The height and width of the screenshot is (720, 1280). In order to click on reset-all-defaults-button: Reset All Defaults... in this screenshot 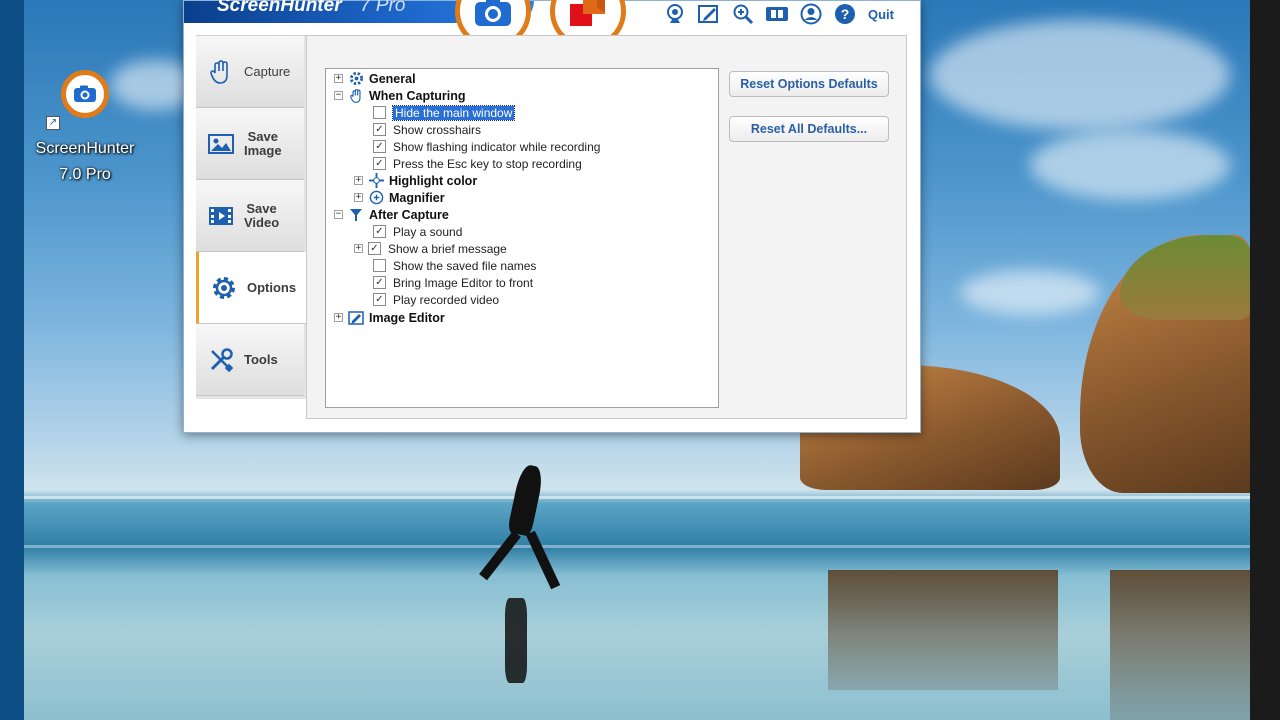, I will do `click(809, 129)`.